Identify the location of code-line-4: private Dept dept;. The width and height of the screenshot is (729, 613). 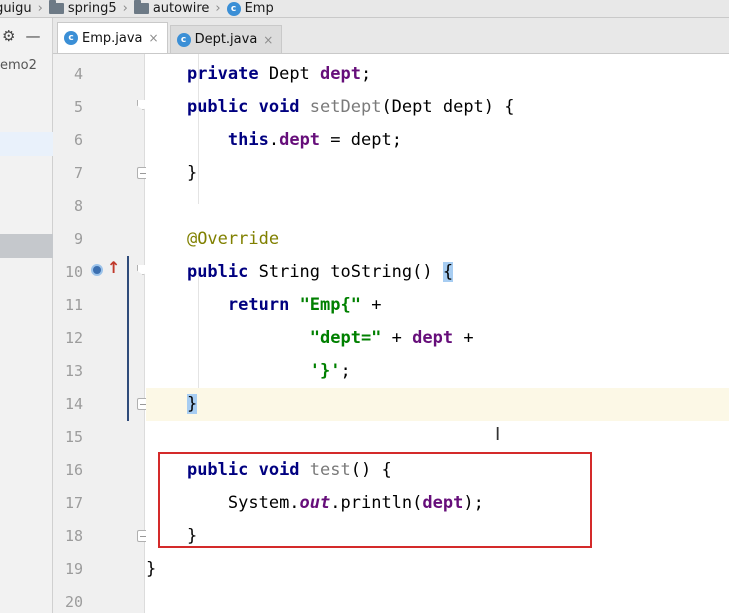
(279, 74).